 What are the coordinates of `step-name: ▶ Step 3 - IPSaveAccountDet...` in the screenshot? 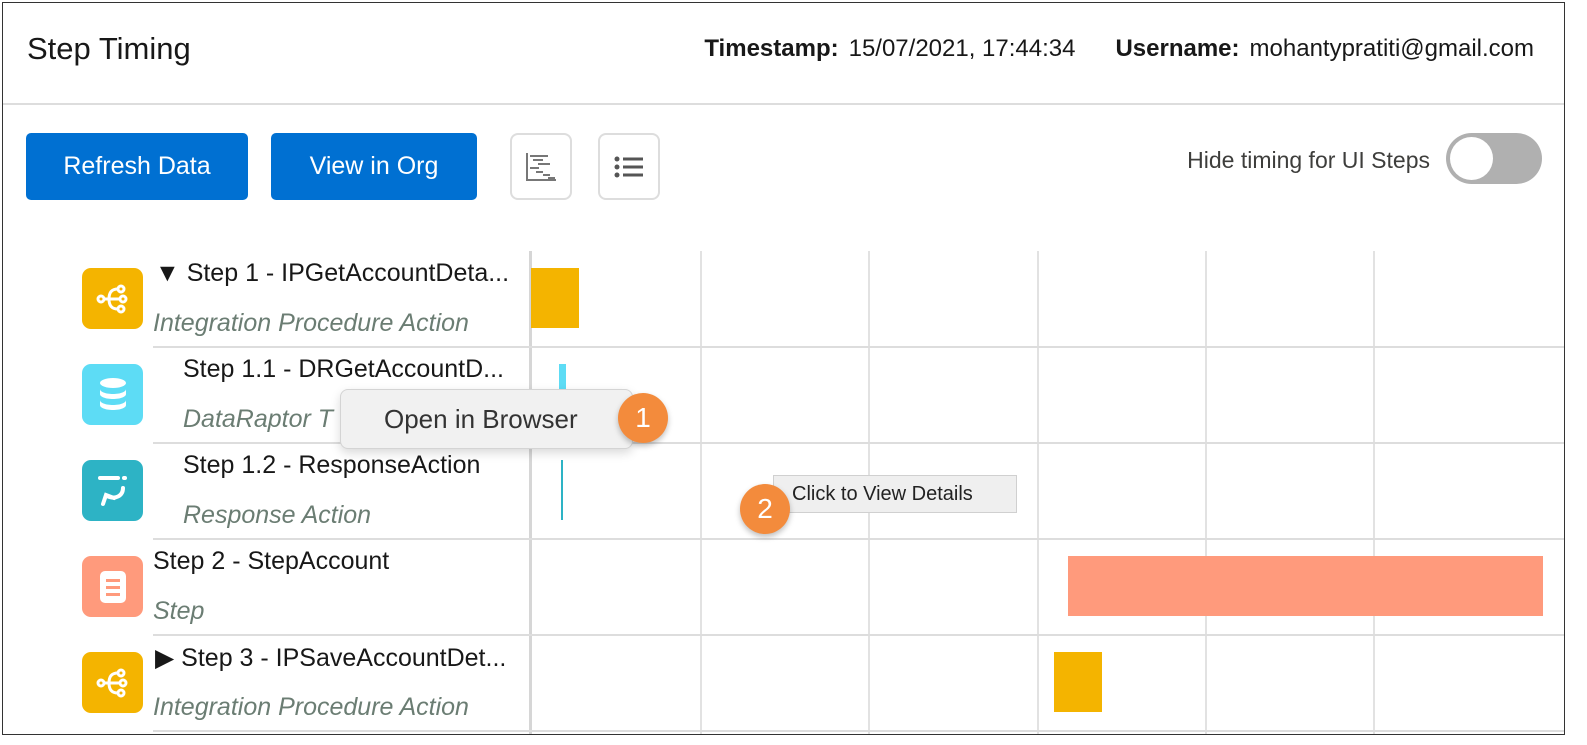 It's located at (330, 658).